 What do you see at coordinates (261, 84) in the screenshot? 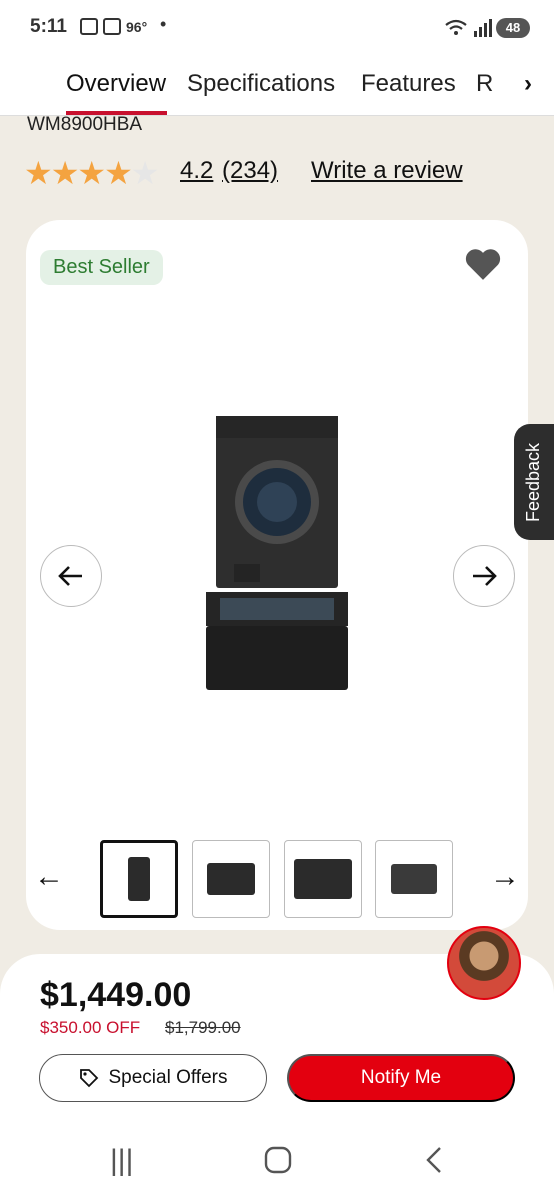
I see `tab-specifications: Specifications` at bounding box center [261, 84].